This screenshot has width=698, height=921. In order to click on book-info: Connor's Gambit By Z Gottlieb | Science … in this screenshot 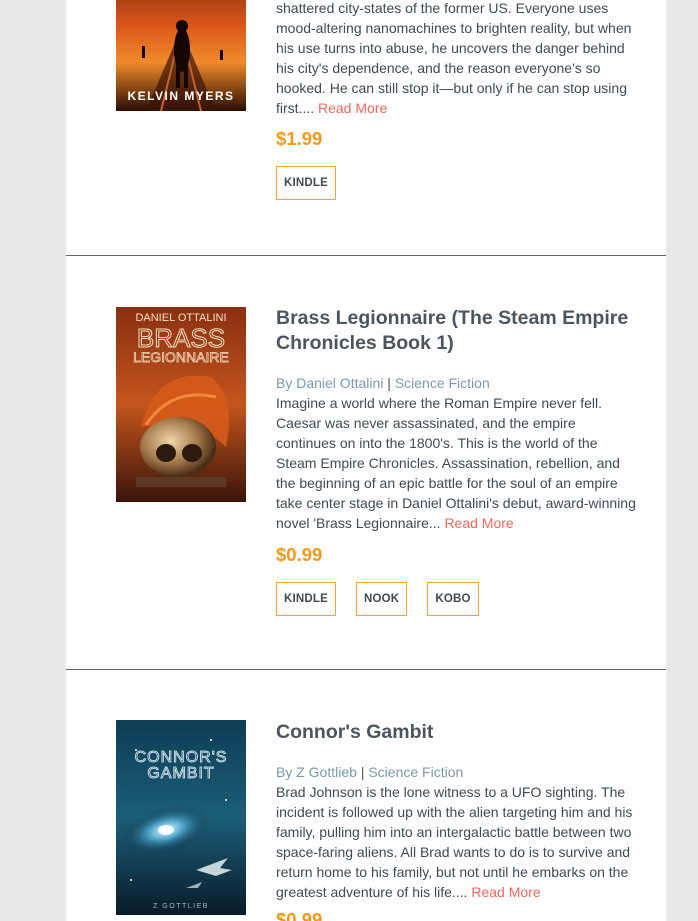, I will do `click(457, 820)`.